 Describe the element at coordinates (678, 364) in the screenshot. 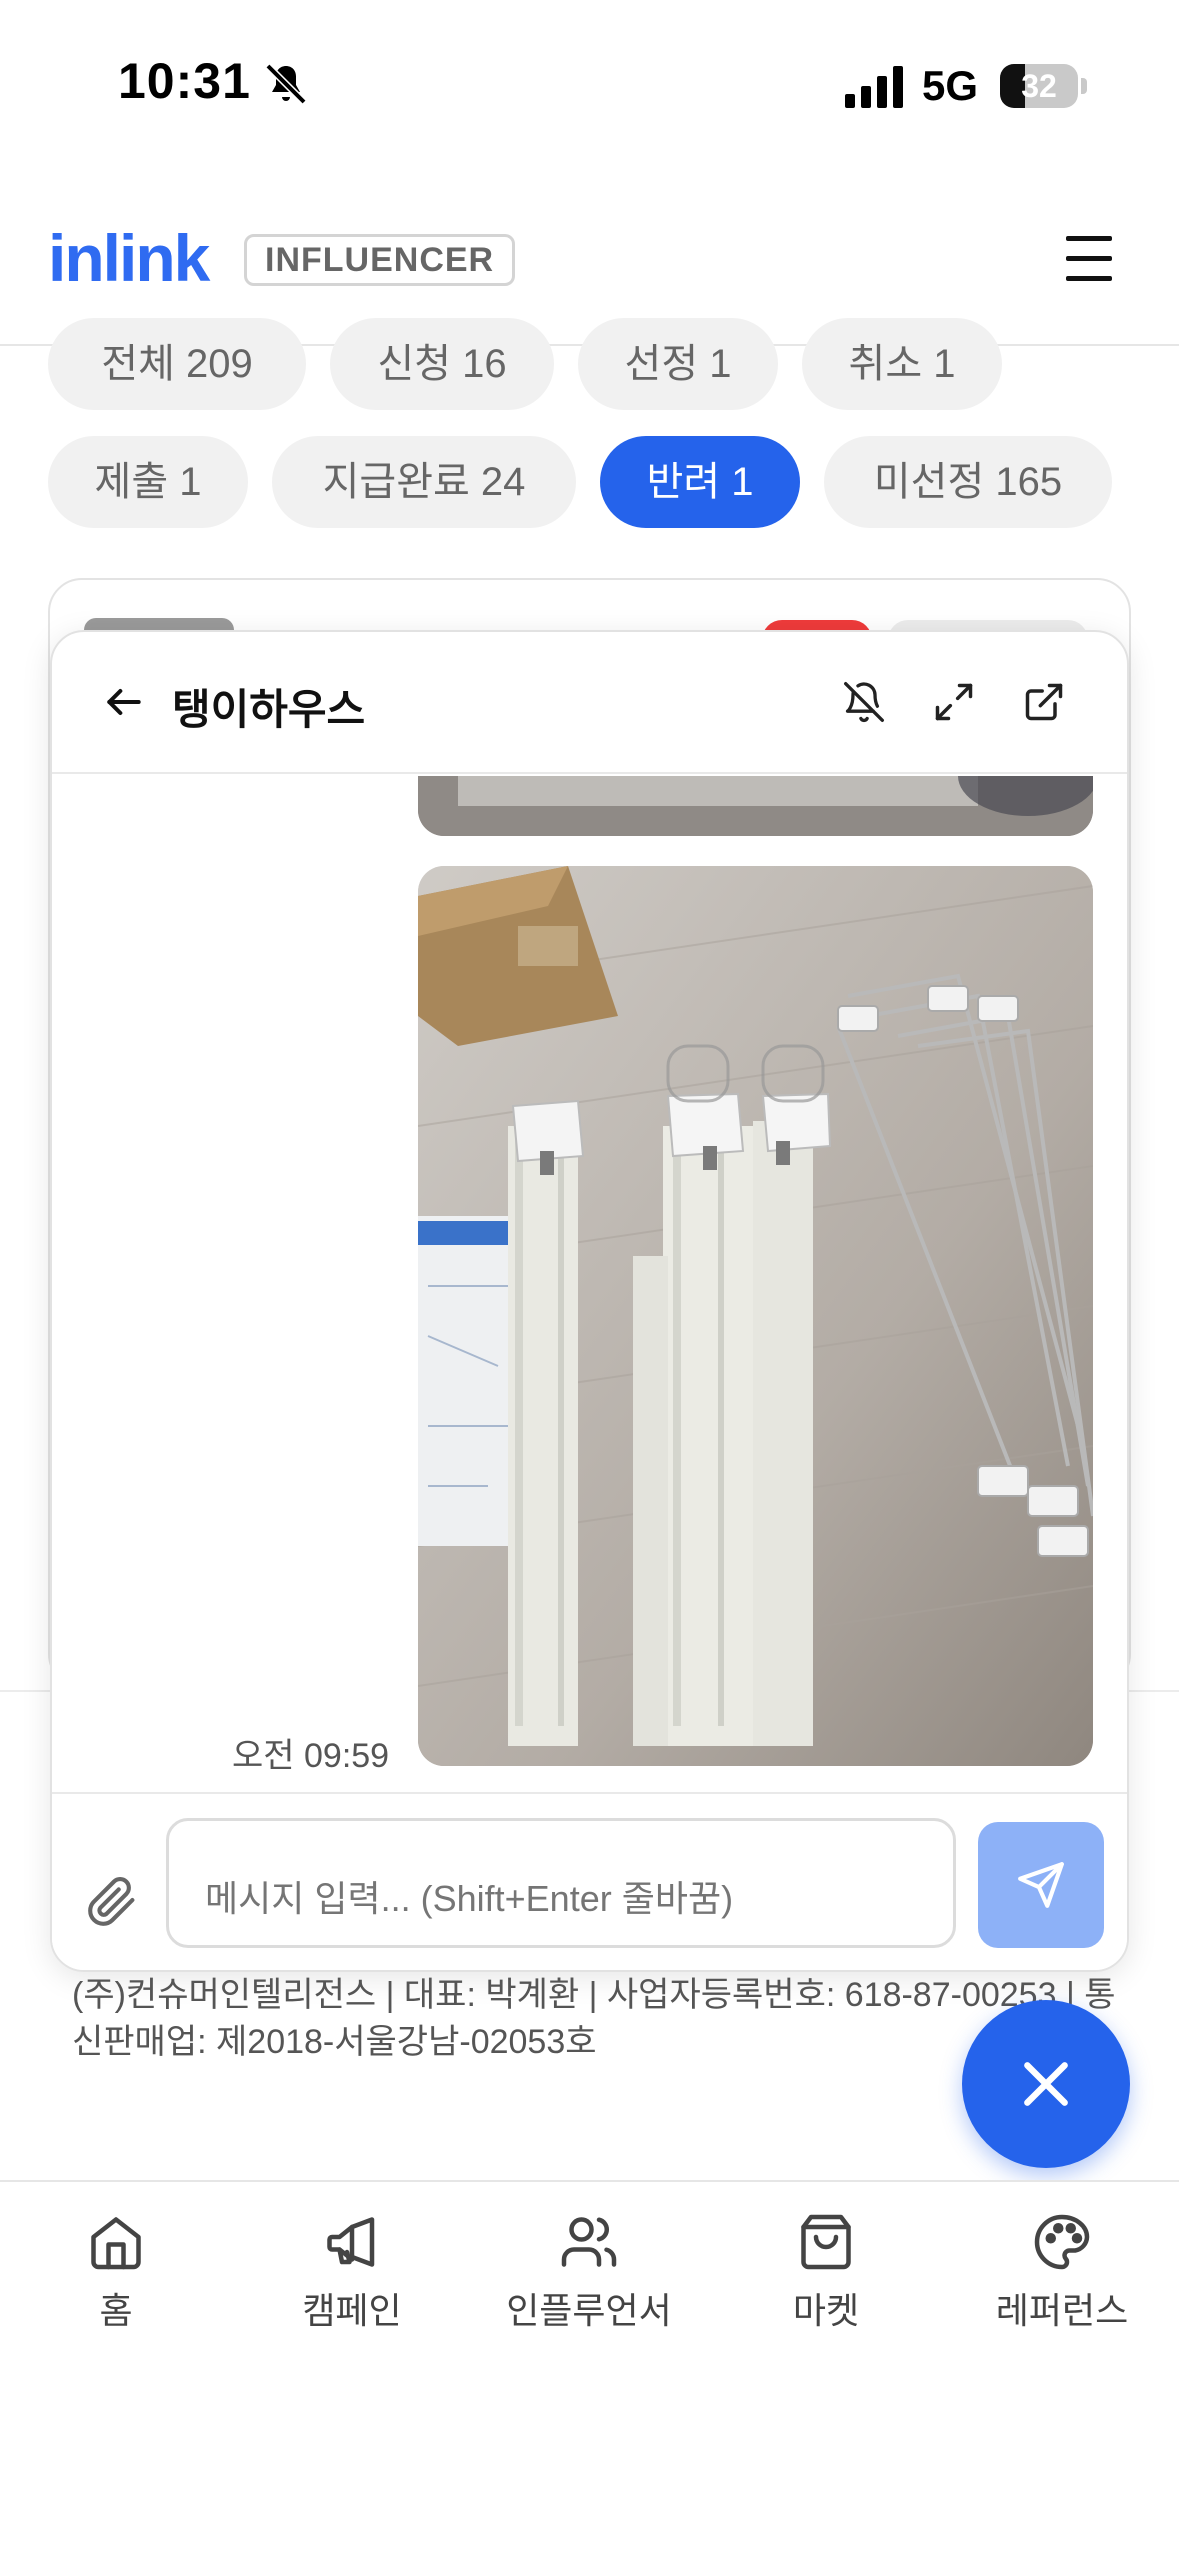

I see `filter-chip-selected: 선정 1` at that location.